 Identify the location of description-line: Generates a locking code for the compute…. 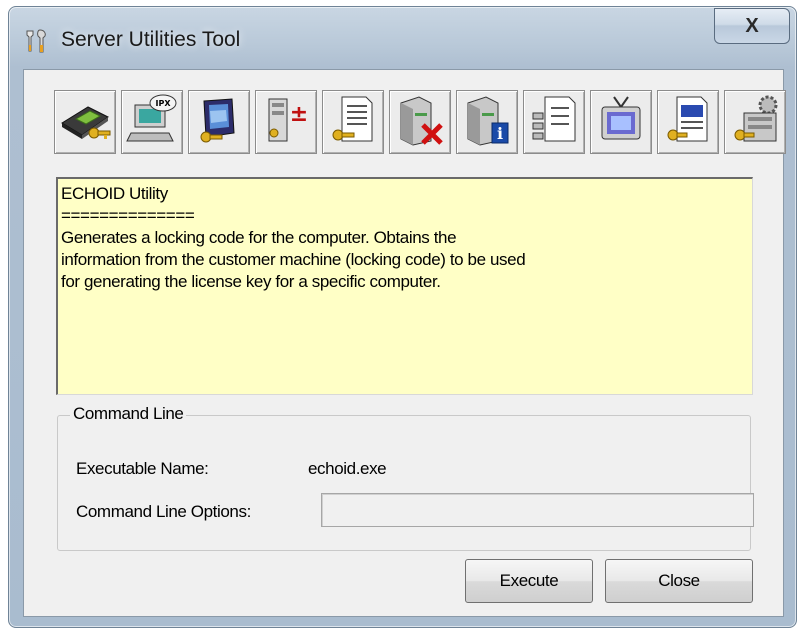
(259, 237).